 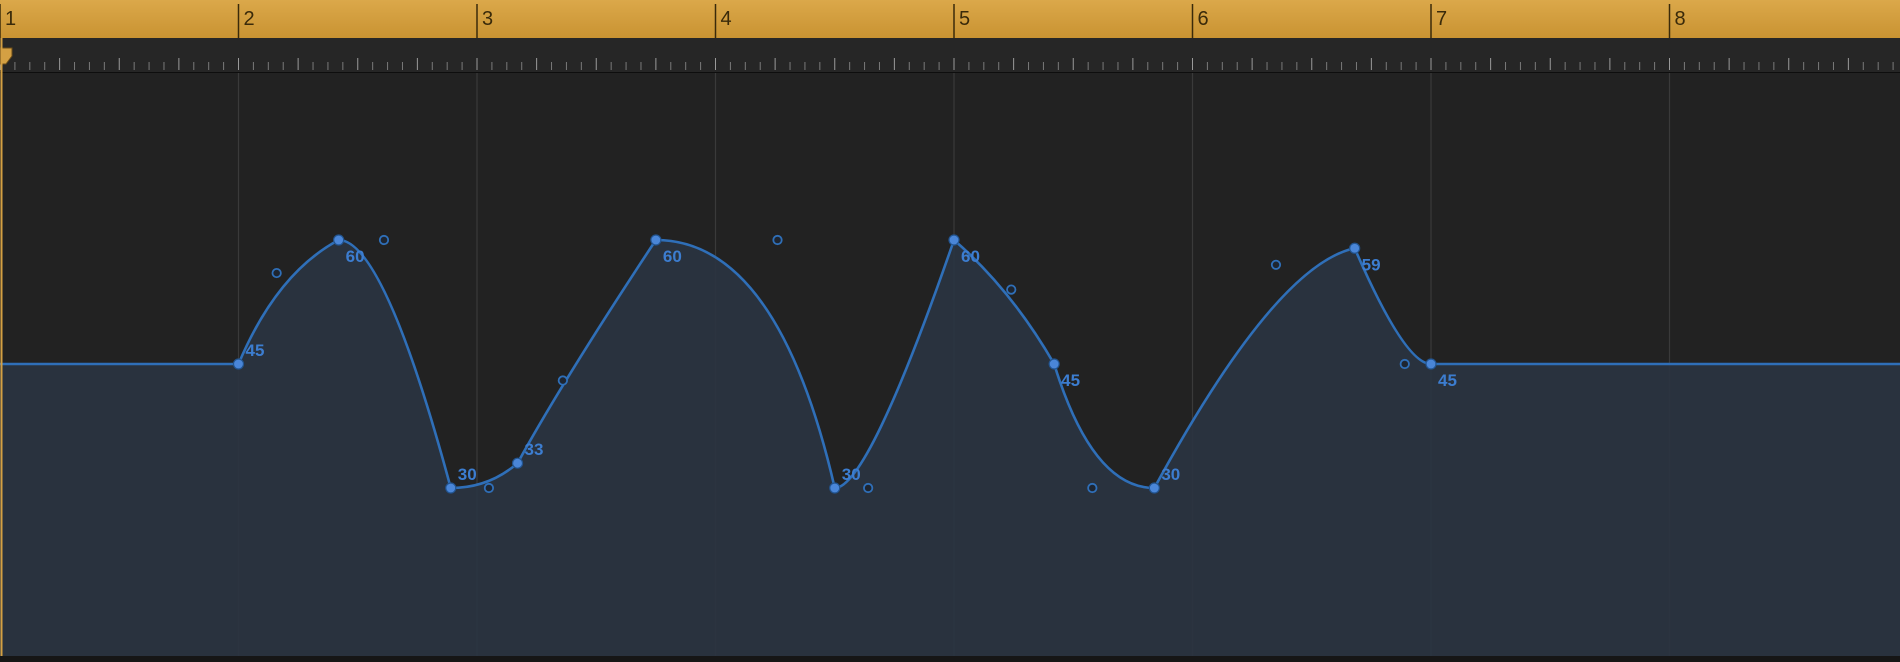 What do you see at coordinates (1680, 19) in the screenshot?
I see `bar-number-label: 8` at bounding box center [1680, 19].